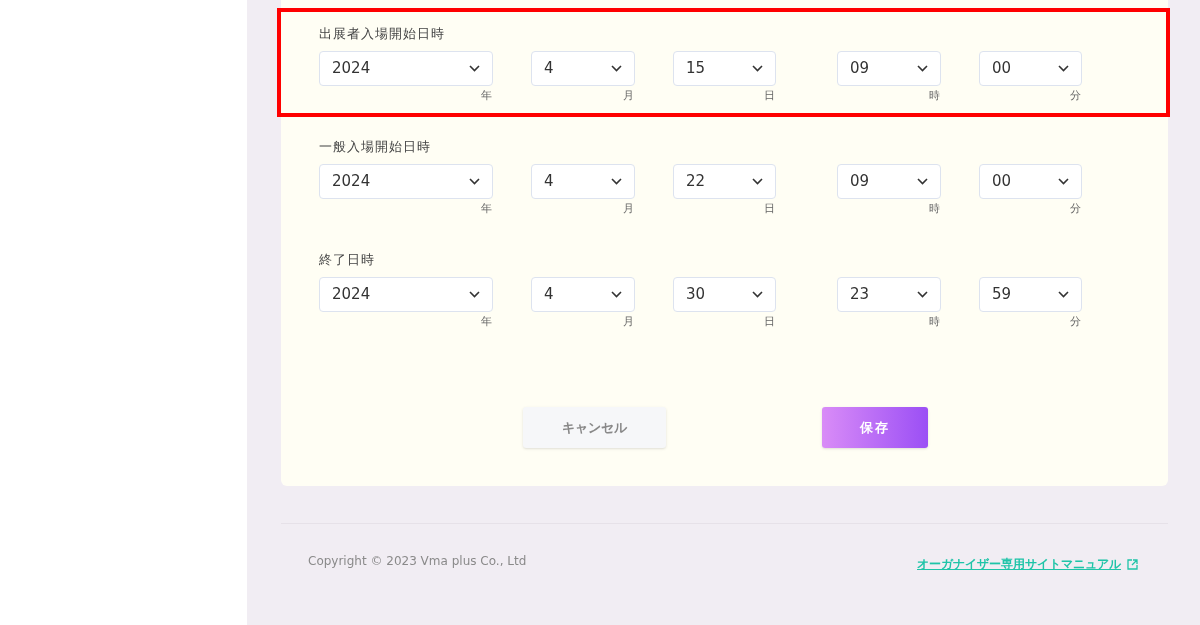 This screenshot has height=625, width=1200. What do you see at coordinates (889, 294) in the screenshot?
I see `select-field: 23` at bounding box center [889, 294].